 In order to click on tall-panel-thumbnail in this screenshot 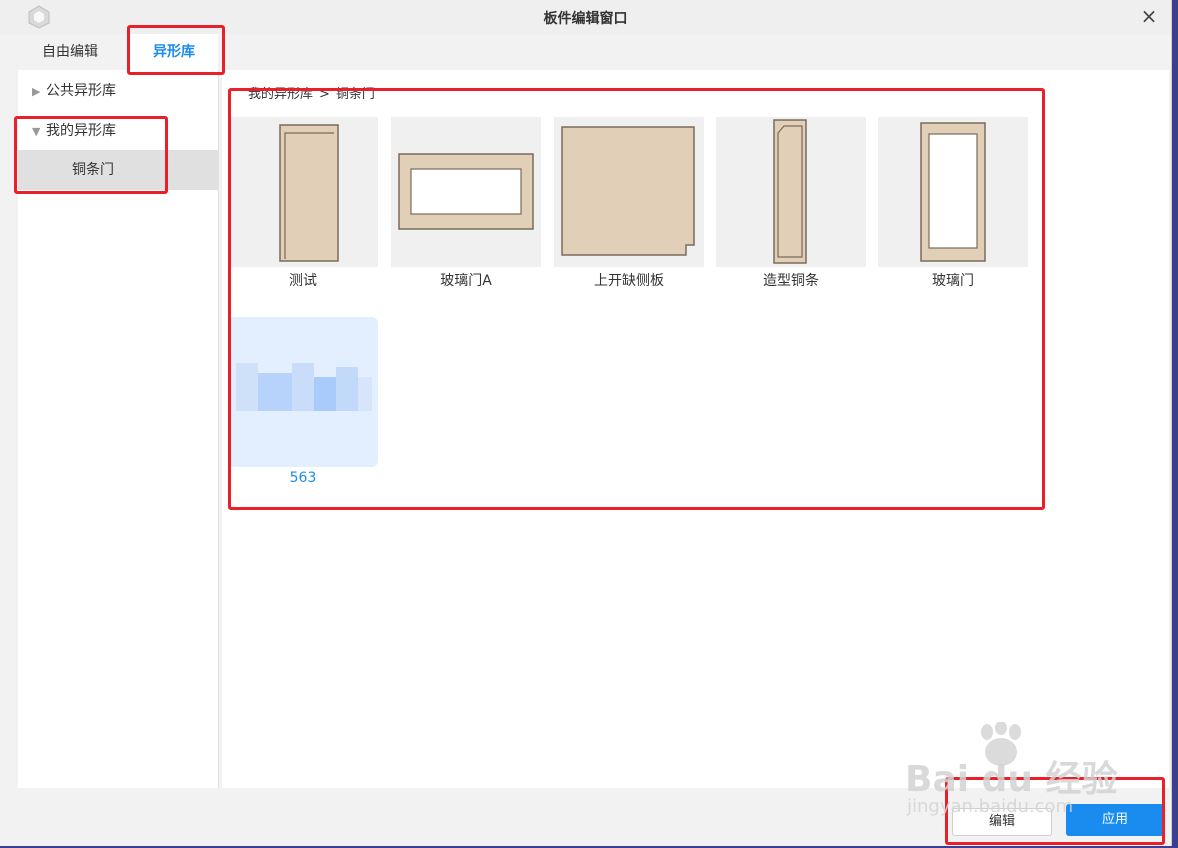, I will do `click(303, 192)`.